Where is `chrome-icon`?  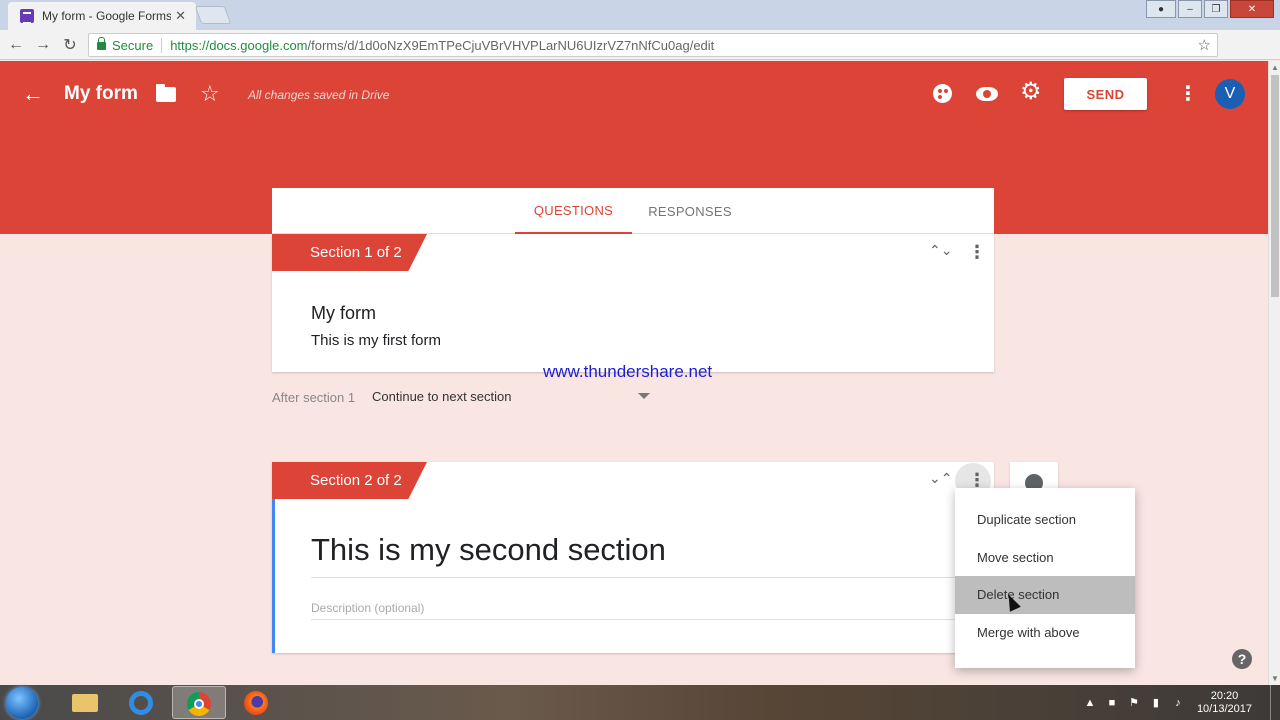 chrome-icon is located at coordinates (199, 704).